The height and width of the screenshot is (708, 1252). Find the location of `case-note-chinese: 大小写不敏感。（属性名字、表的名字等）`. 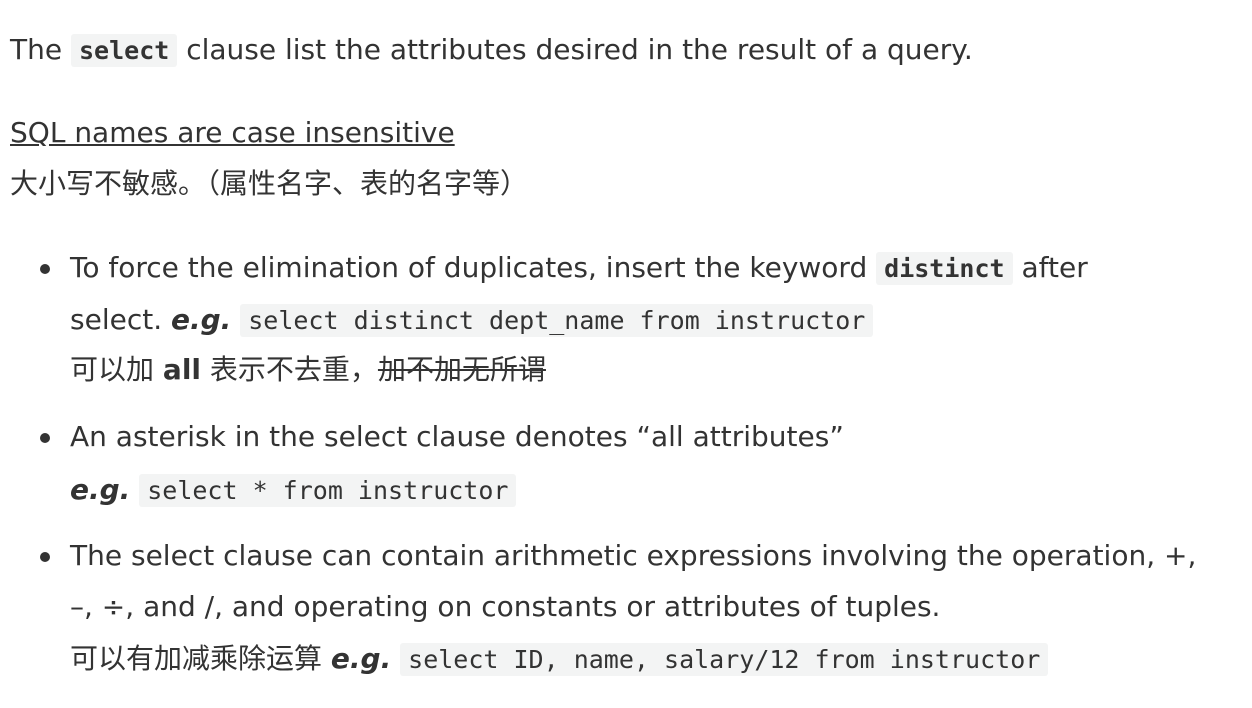

case-note-chinese: 大小写不敏感。（属性名字、表的名字等） is located at coordinates (269, 183).